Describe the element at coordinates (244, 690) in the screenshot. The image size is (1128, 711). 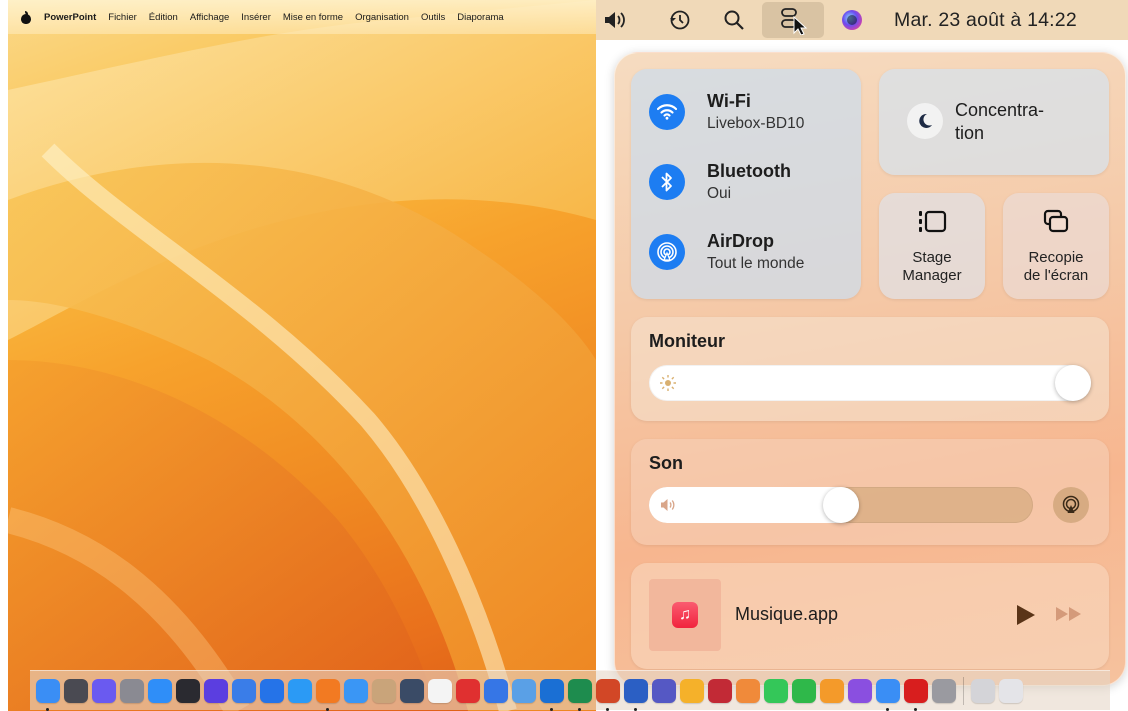
I see `chrome-like-icon` at that location.